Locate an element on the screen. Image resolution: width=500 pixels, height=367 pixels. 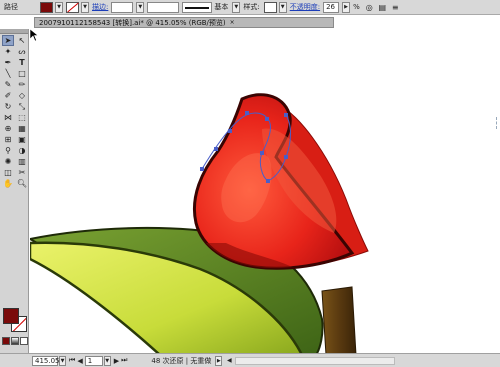
selection-tool-icon: ➤ is located at coordinates (8, 40).